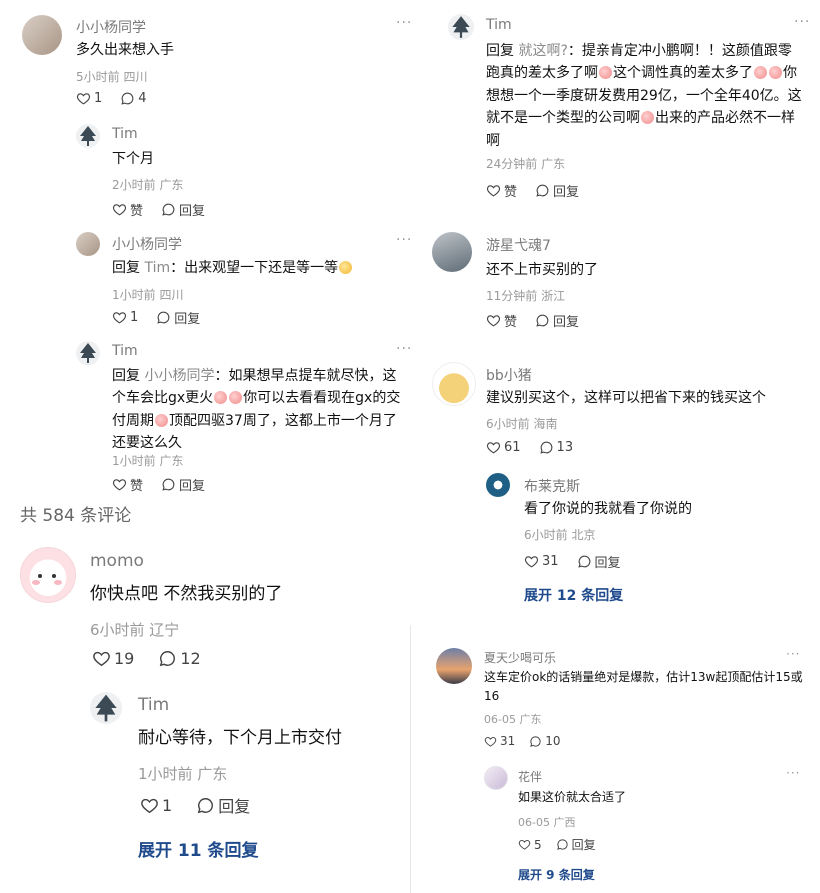  Describe the element at coordinates (148, 461) in the screenshot. I see `comment-meta: 1小时前 广东` at that location.